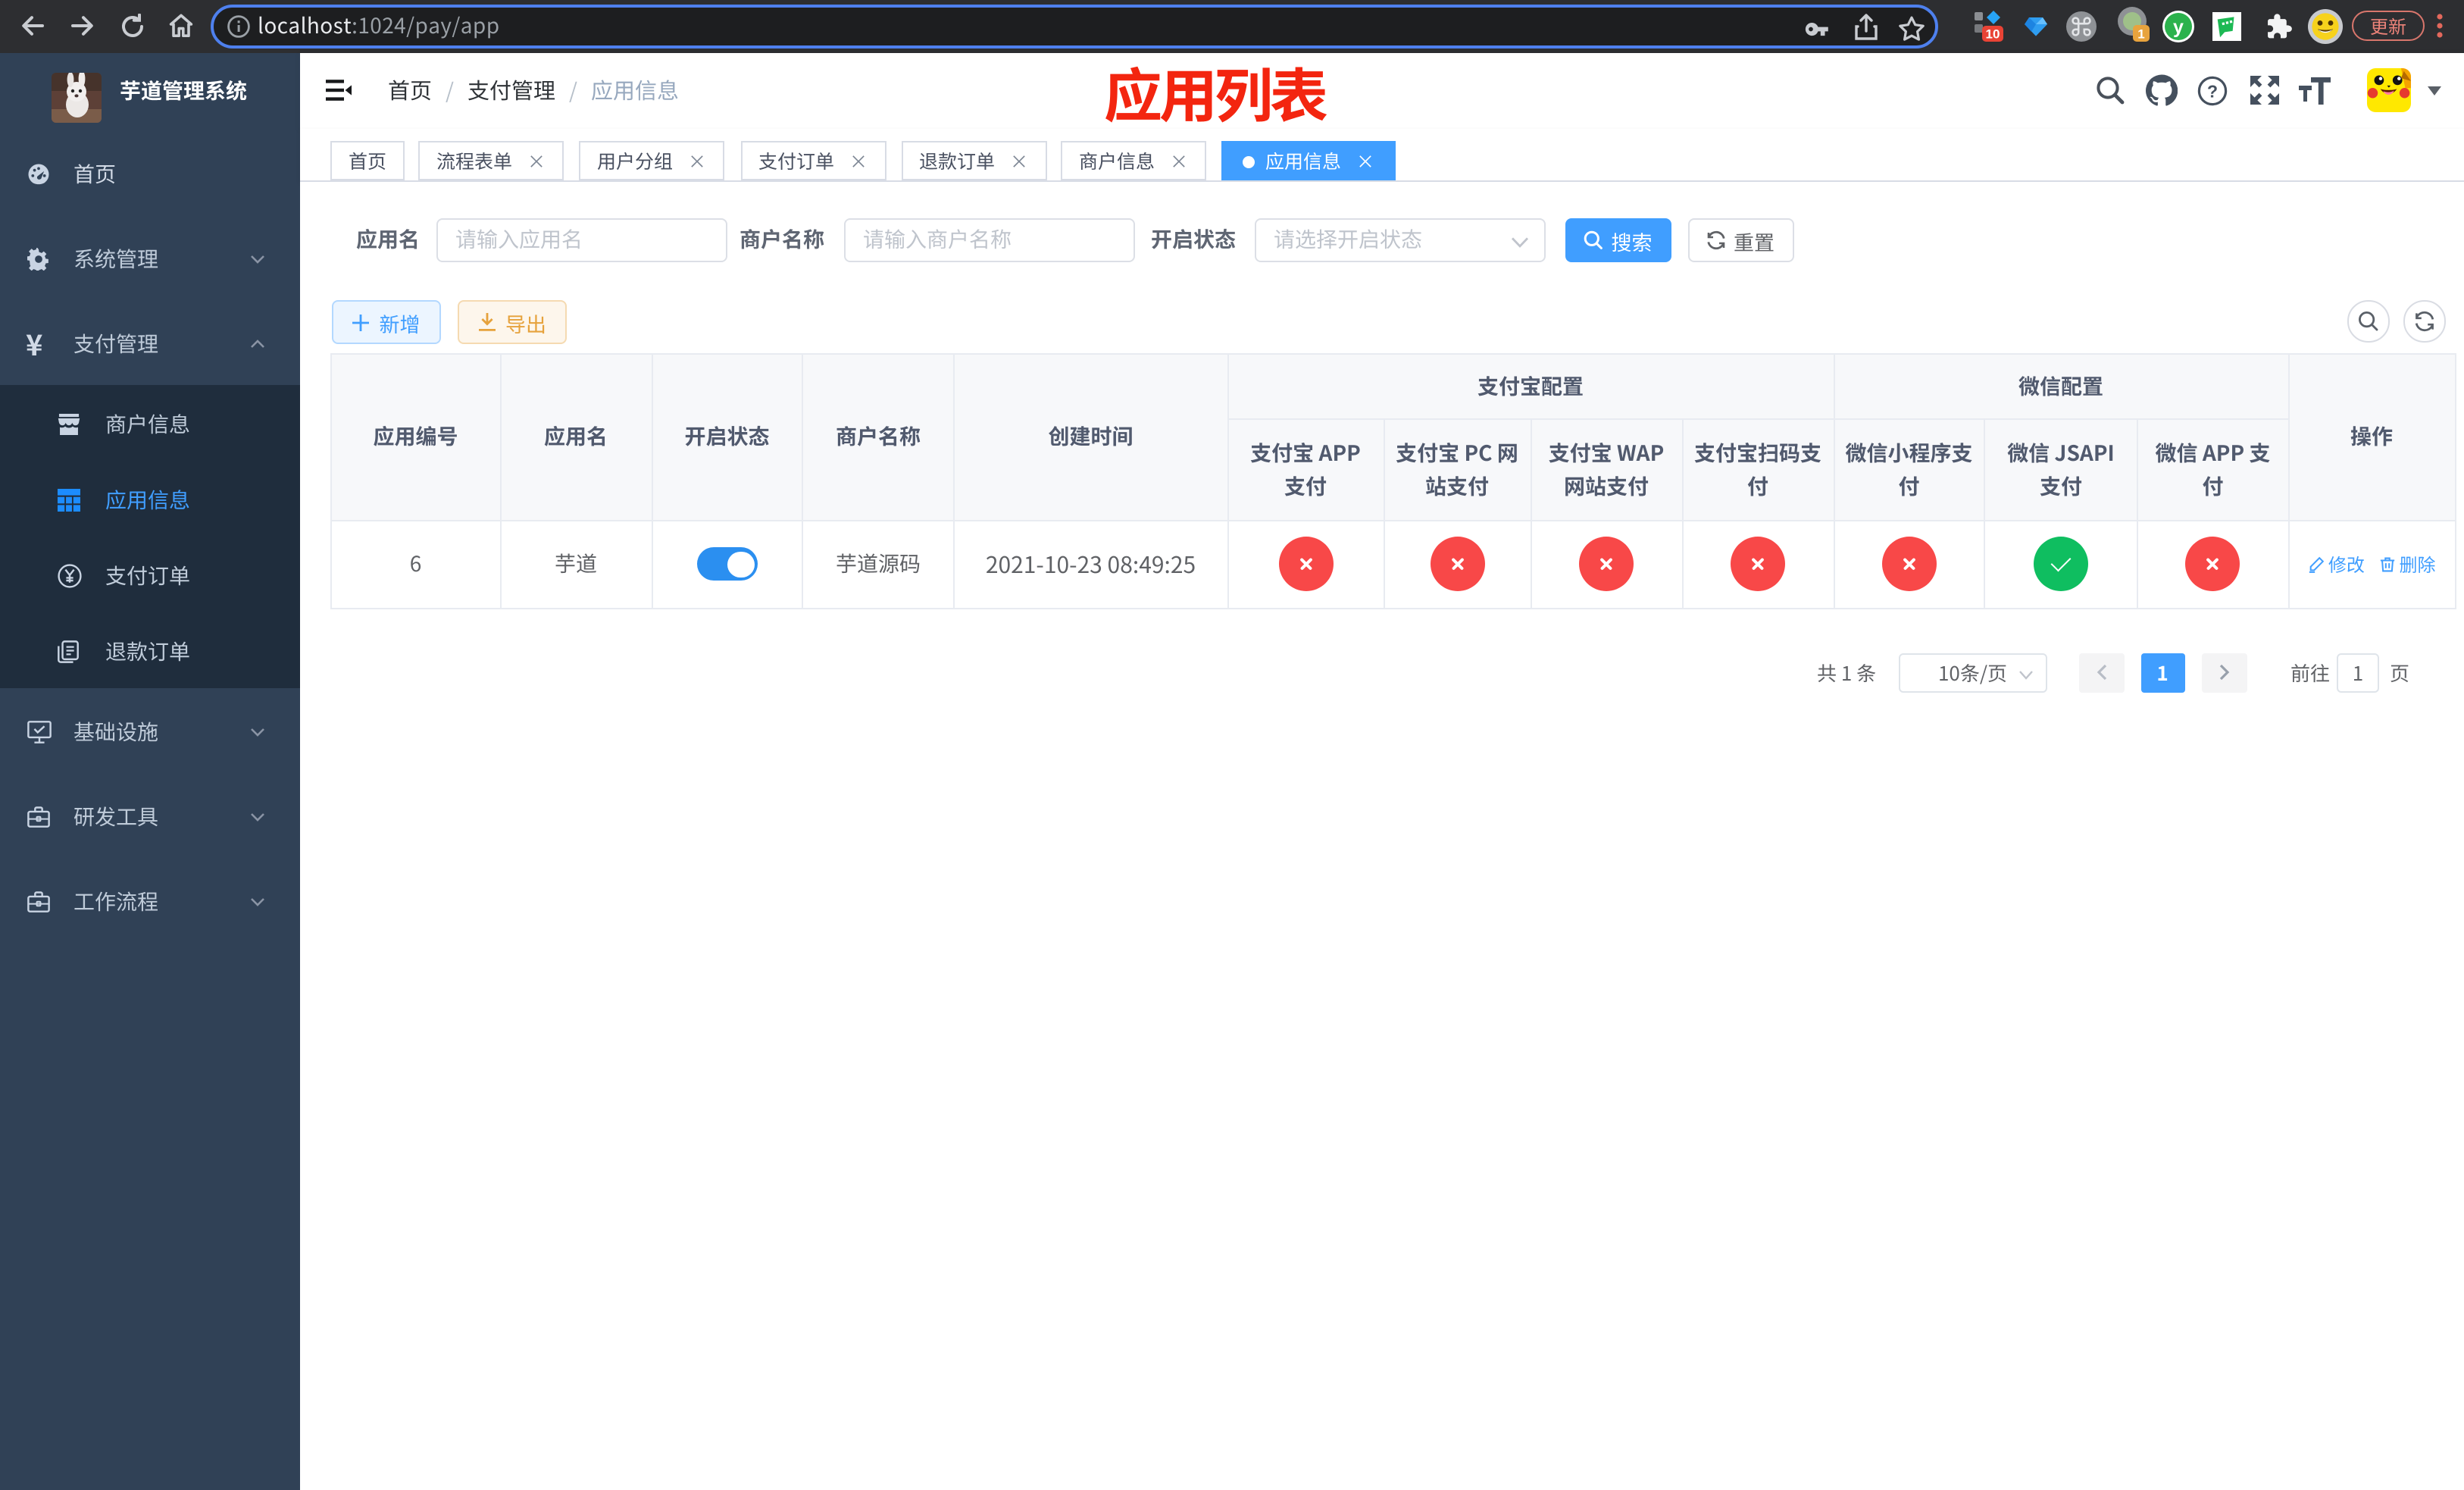  What do you see at coordinates (2140, 35) in the screenshot?
I see `svg-text: 1` at bounding box center [2140, 35].